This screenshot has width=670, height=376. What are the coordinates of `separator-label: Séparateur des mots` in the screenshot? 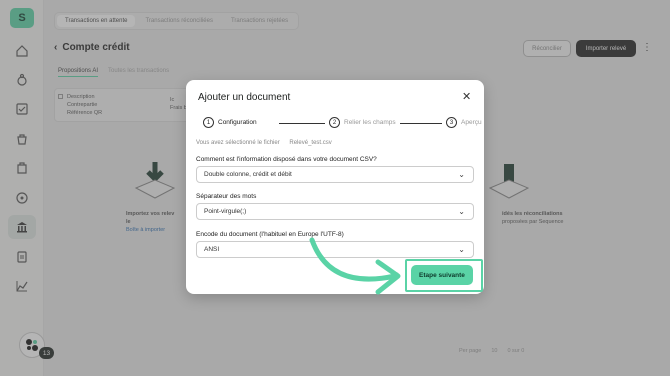 It's located at (226, 196).